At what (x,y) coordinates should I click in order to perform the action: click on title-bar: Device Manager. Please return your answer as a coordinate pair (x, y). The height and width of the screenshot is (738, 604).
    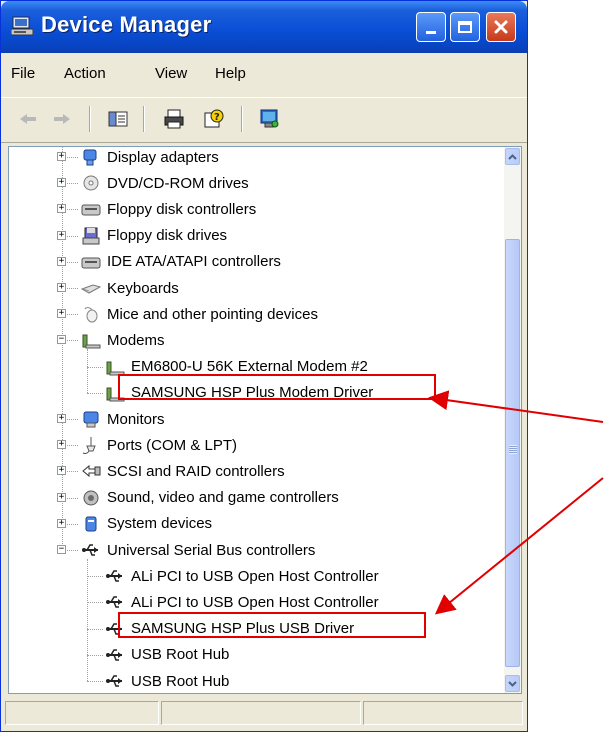
    Looking at the image, I should click on (264, 27).